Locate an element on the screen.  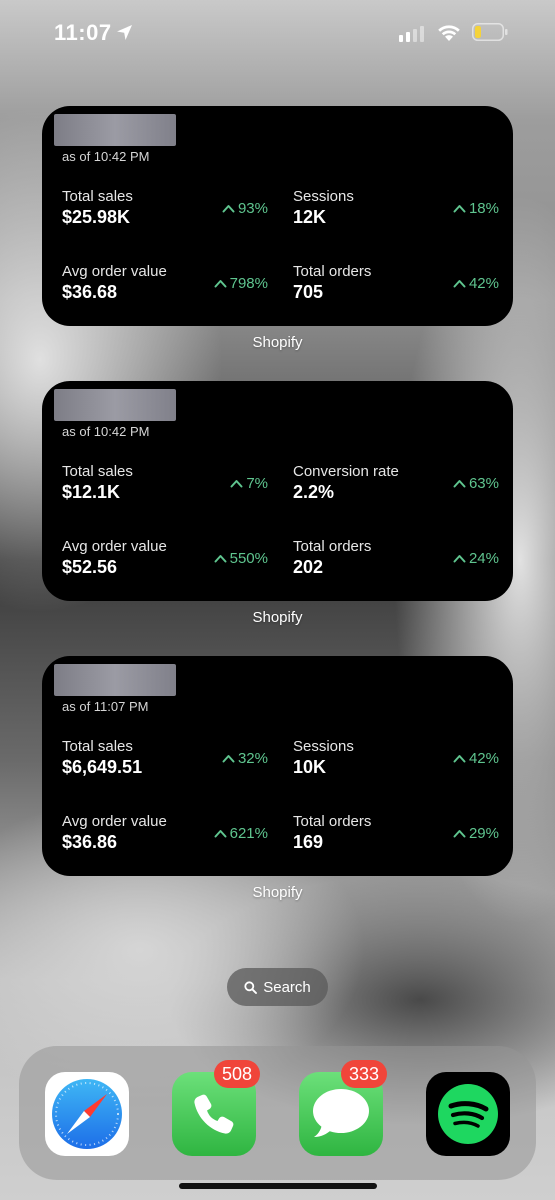
metric-change-percent: 798% is located at coordinates (248, 283).